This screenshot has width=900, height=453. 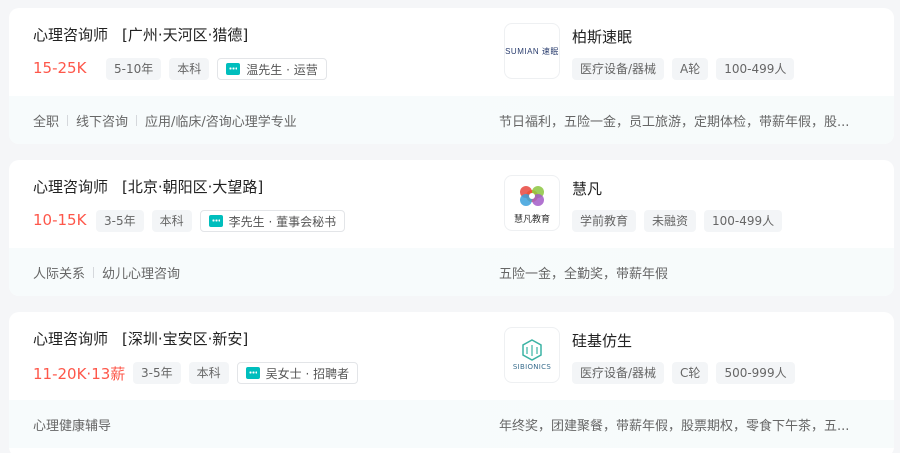 What do you see at coordinates (134, 69) in the screenshot?
I see `experience-tag: 5-10年` at bounding box center [134, 69].